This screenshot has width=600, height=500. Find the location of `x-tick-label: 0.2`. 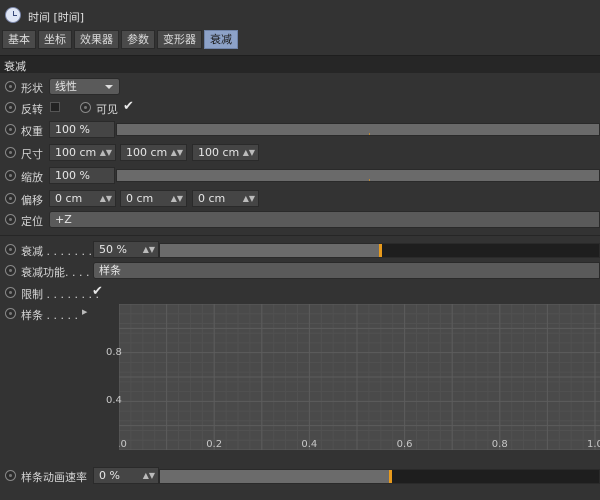

x-tick-label: 0.2 is located at coordinates (214, 444).